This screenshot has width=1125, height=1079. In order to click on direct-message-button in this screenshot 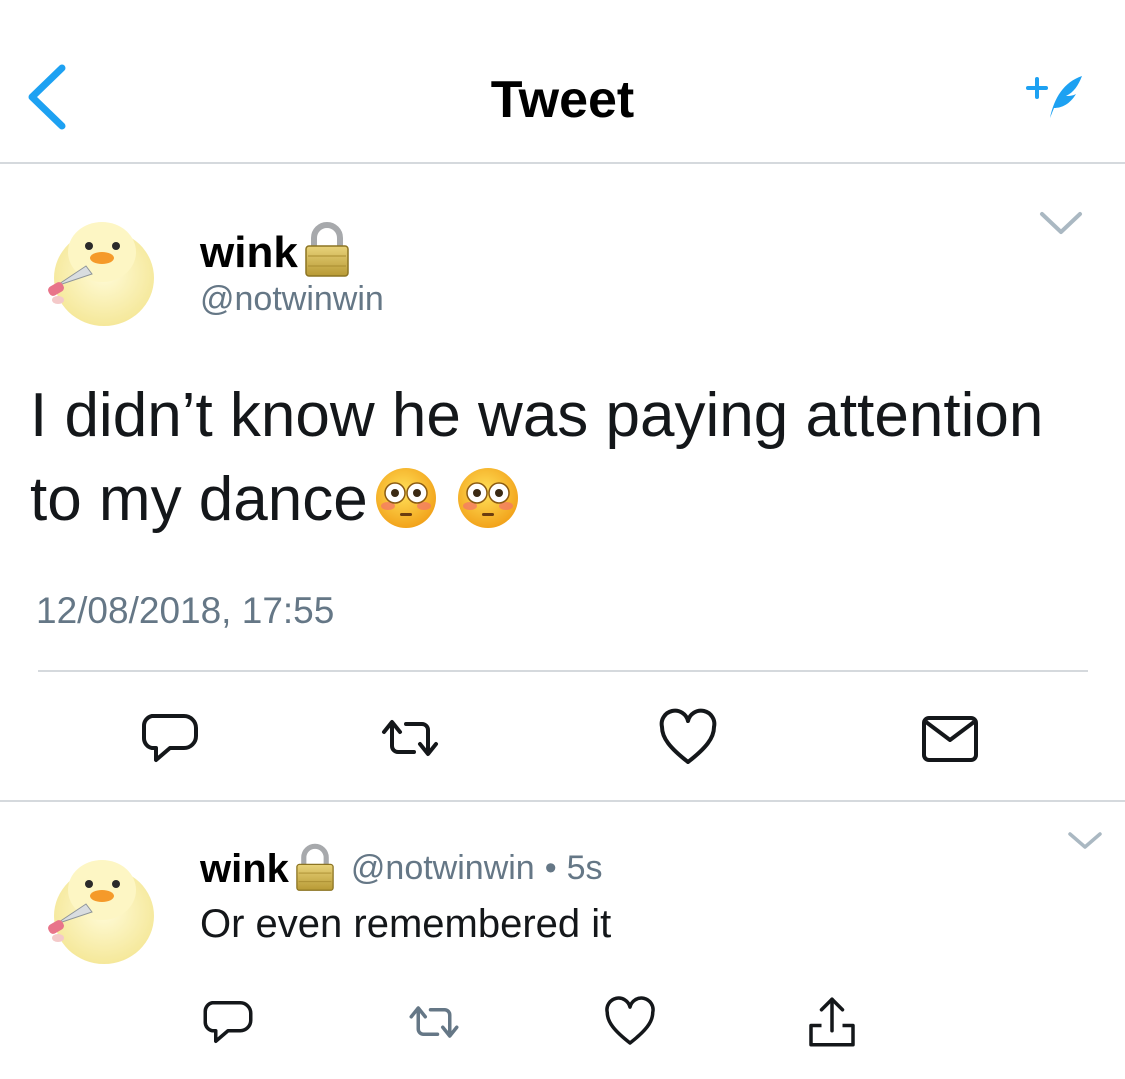, I will do `click(950, 738)`.